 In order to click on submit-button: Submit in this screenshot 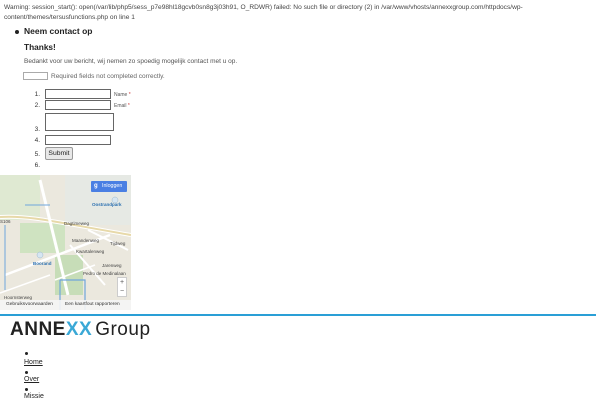, I will do `click(59, 153)`.